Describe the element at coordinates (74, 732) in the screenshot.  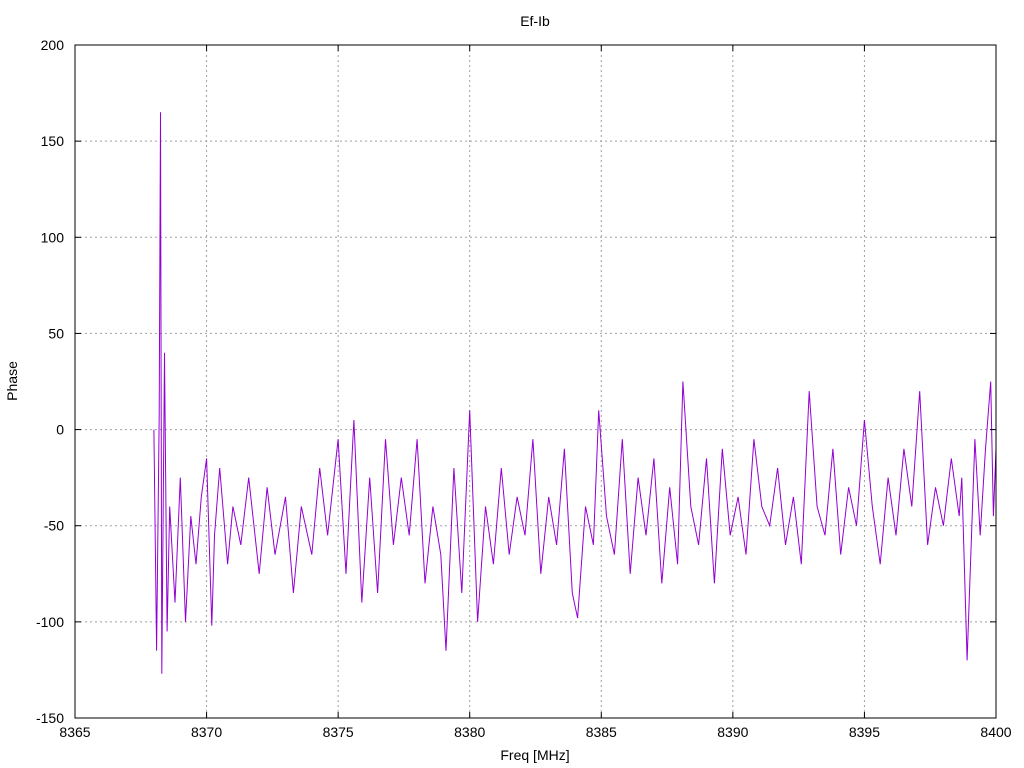
I see `x-tick-label: 8365` at that location.